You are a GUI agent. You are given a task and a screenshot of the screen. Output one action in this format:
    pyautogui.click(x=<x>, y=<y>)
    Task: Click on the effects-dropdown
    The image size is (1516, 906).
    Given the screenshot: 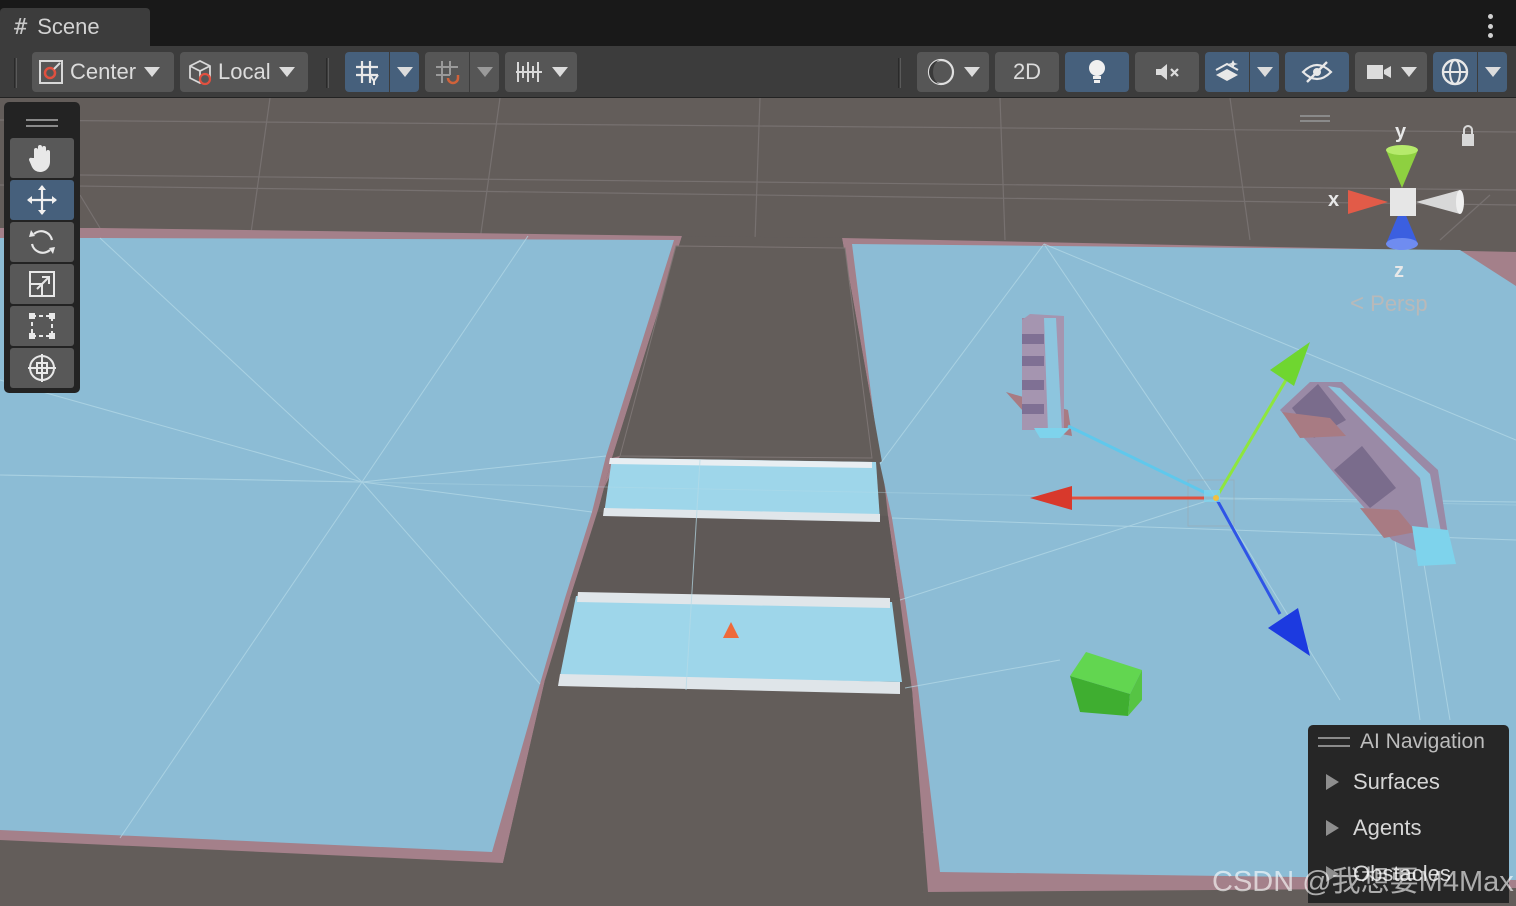 What is the action you would take?
    pyautogui.click(x=1264, y=72)
    